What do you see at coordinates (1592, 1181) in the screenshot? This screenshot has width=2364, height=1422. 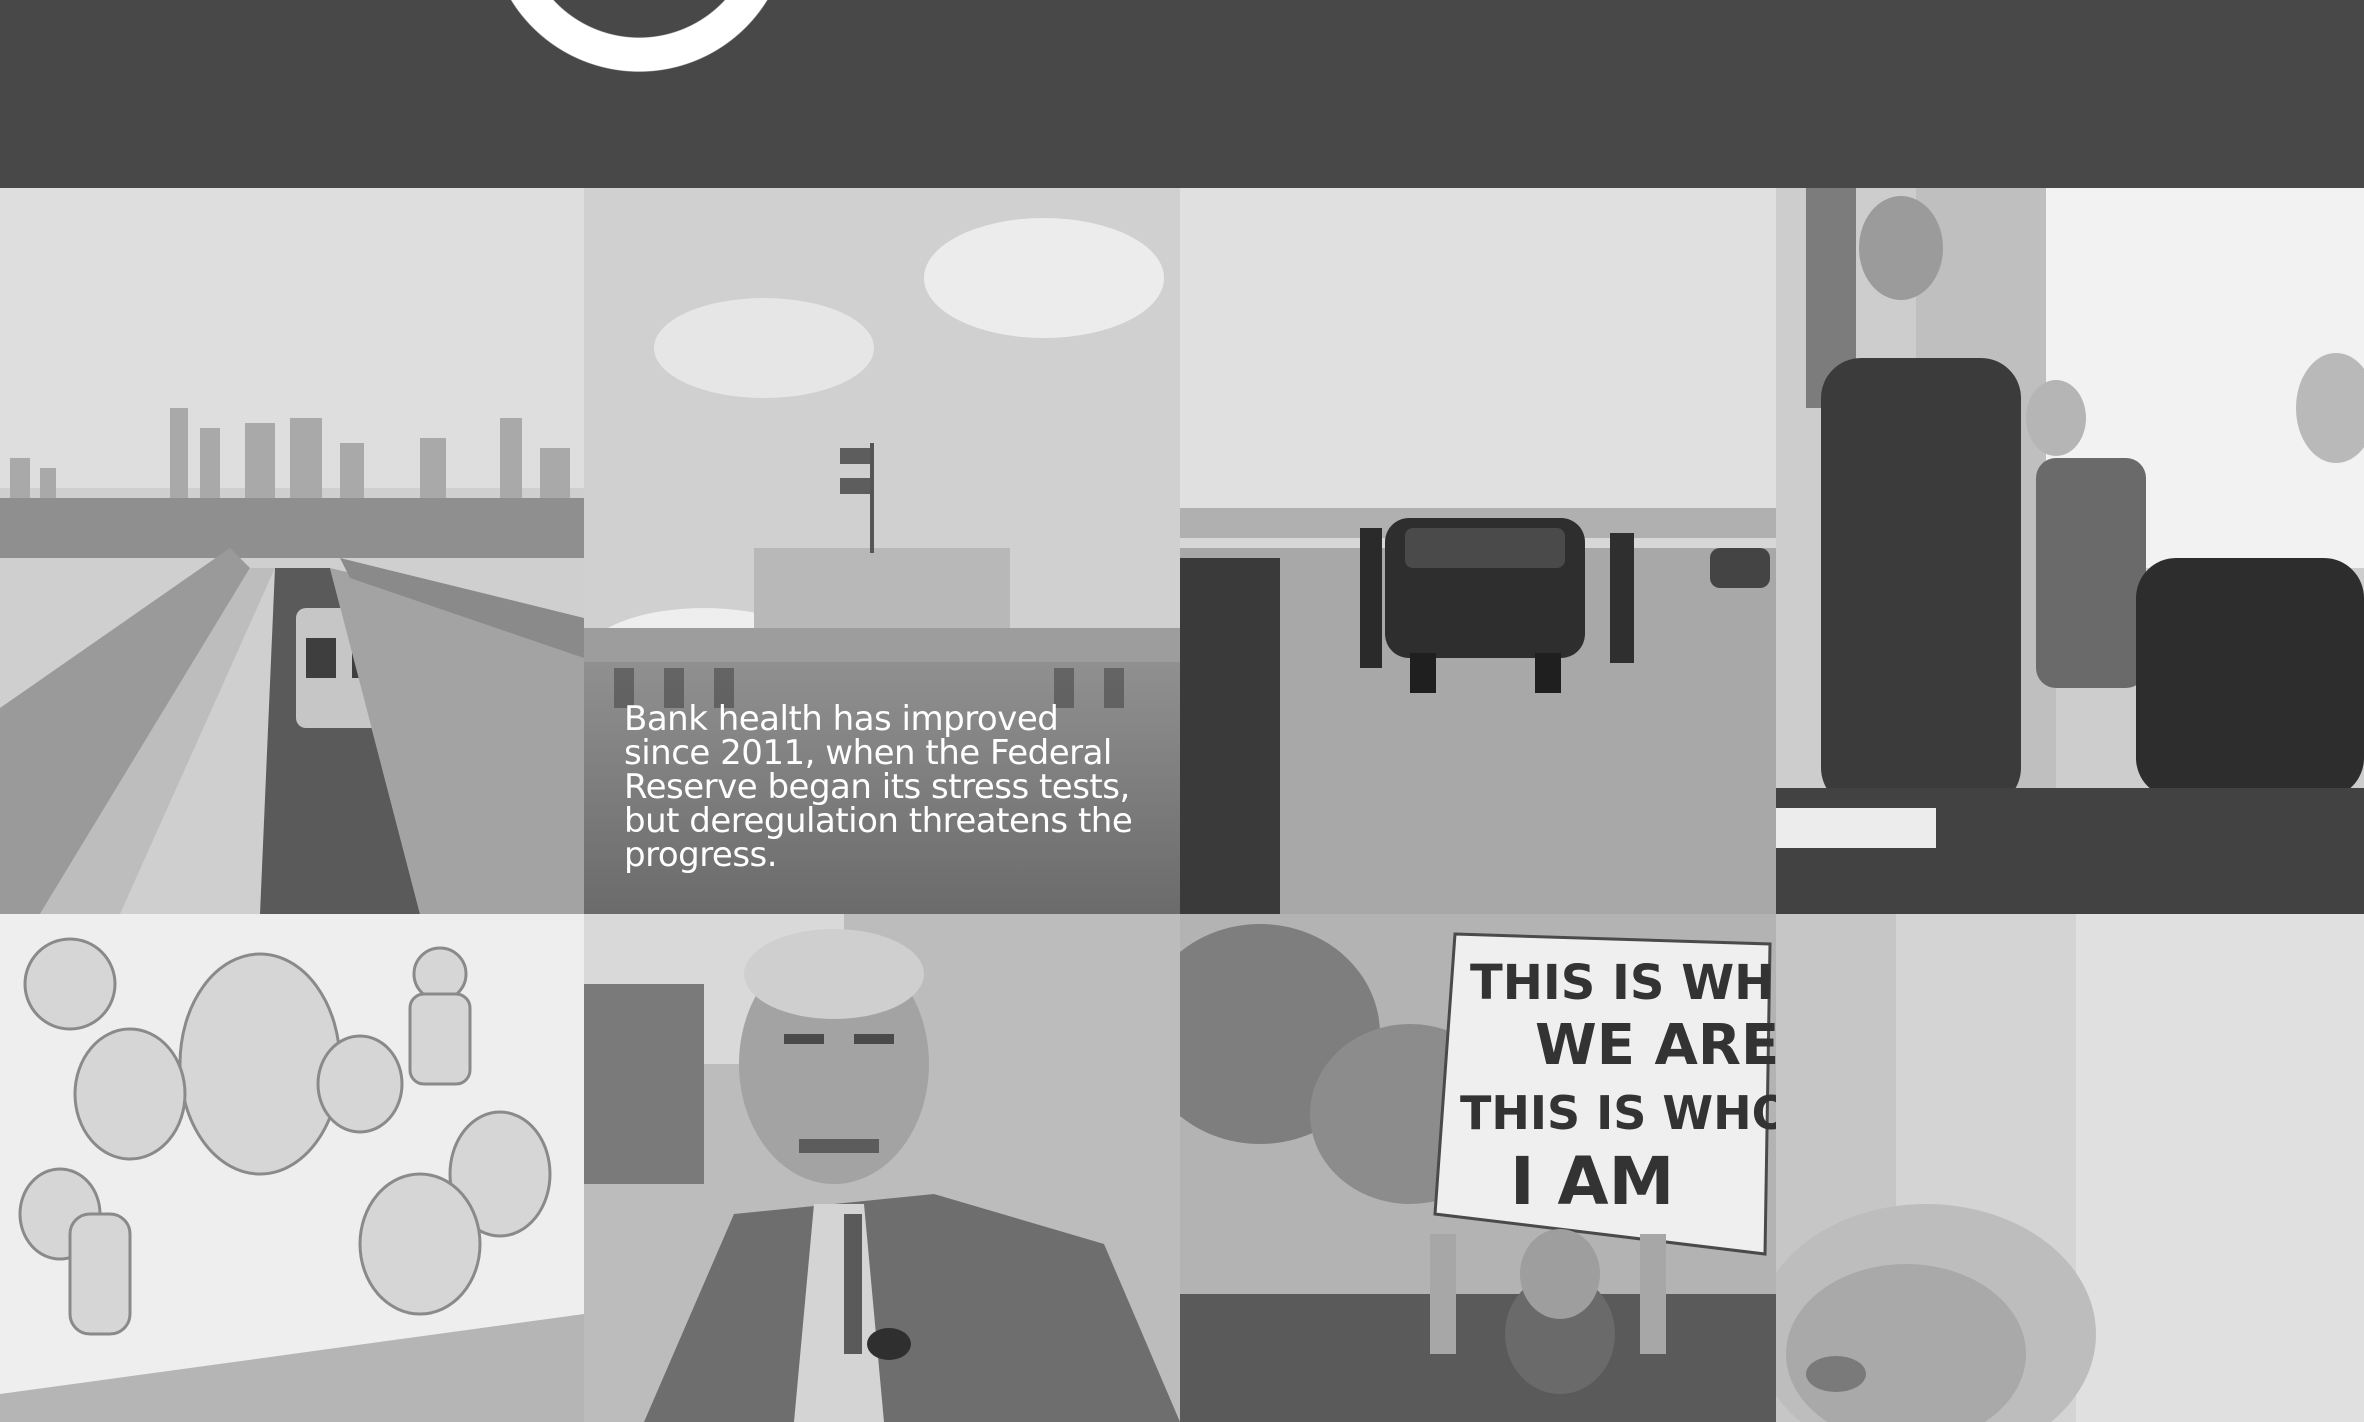 I see `sign-line-4: I AM` at bounding box center [1592, 1181].